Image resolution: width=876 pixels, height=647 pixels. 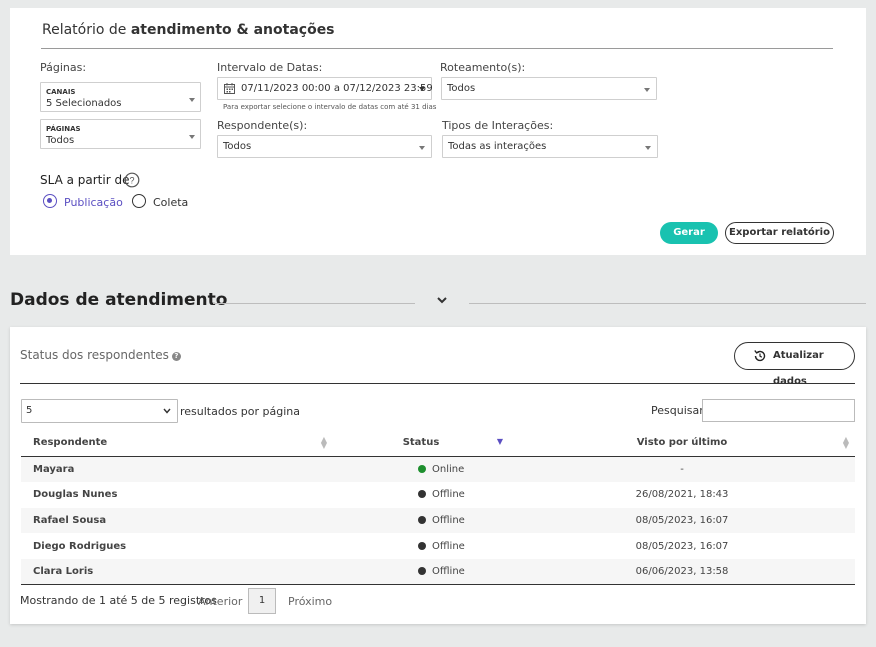 What do you see at coordinates (310, 601) in the screenshot?
I see `next-page-button: Próximo` at bounding box center [310, 601].